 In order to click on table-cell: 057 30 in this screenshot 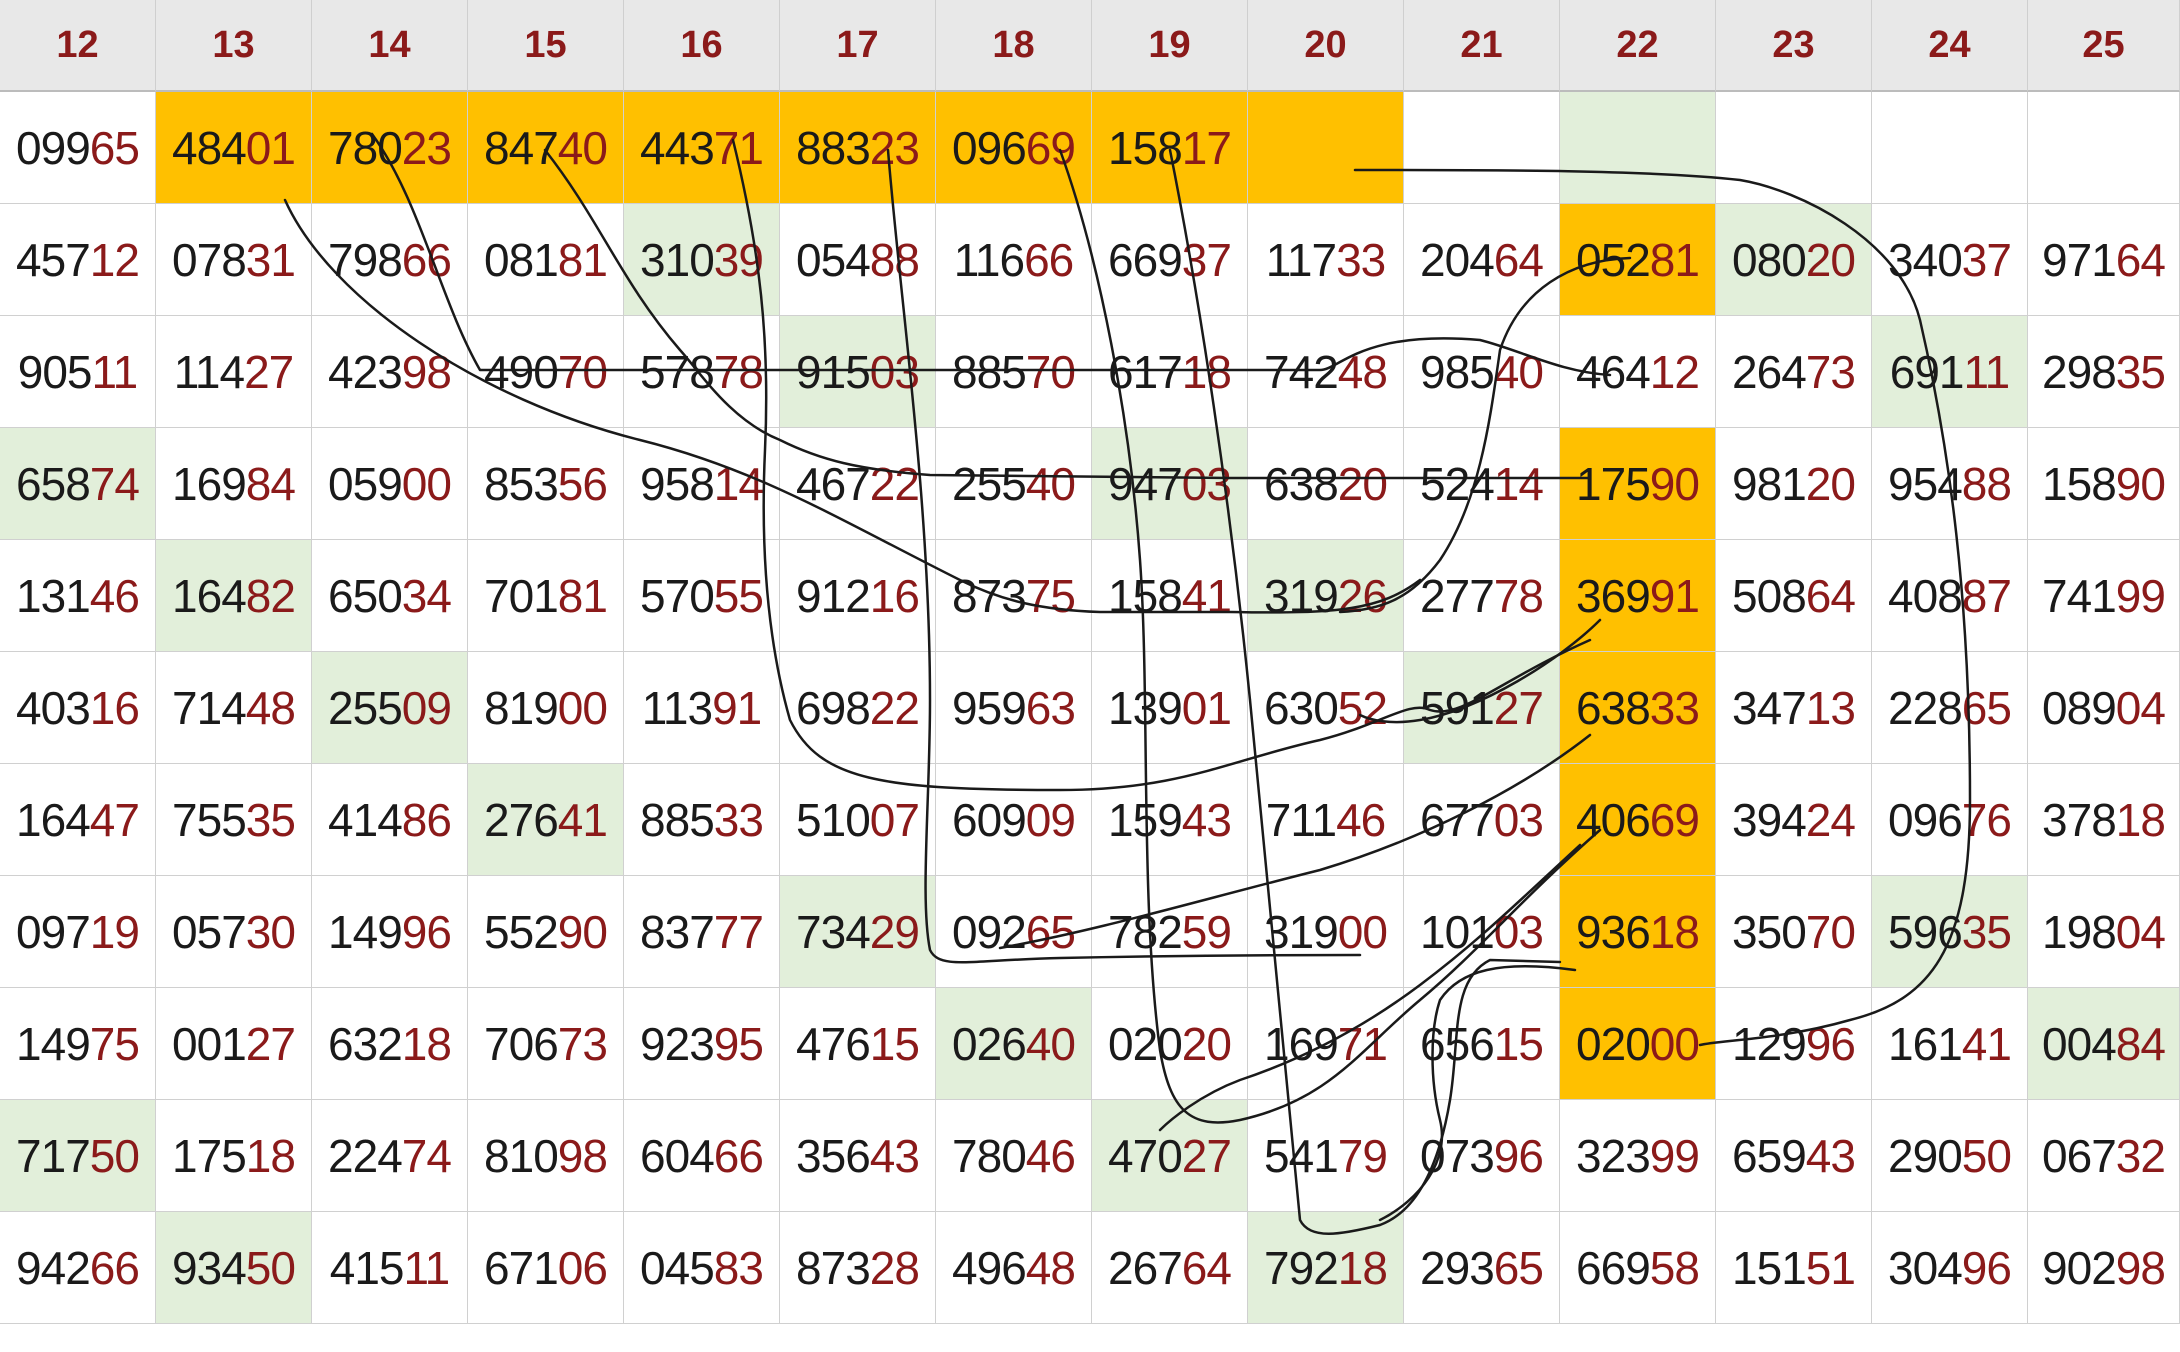, I will do `click(234, 932)`.